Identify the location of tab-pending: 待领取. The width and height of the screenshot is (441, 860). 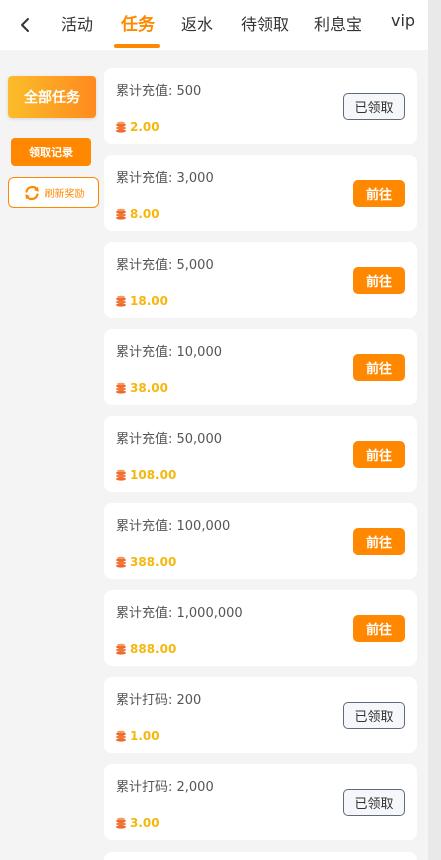
(265, 23).